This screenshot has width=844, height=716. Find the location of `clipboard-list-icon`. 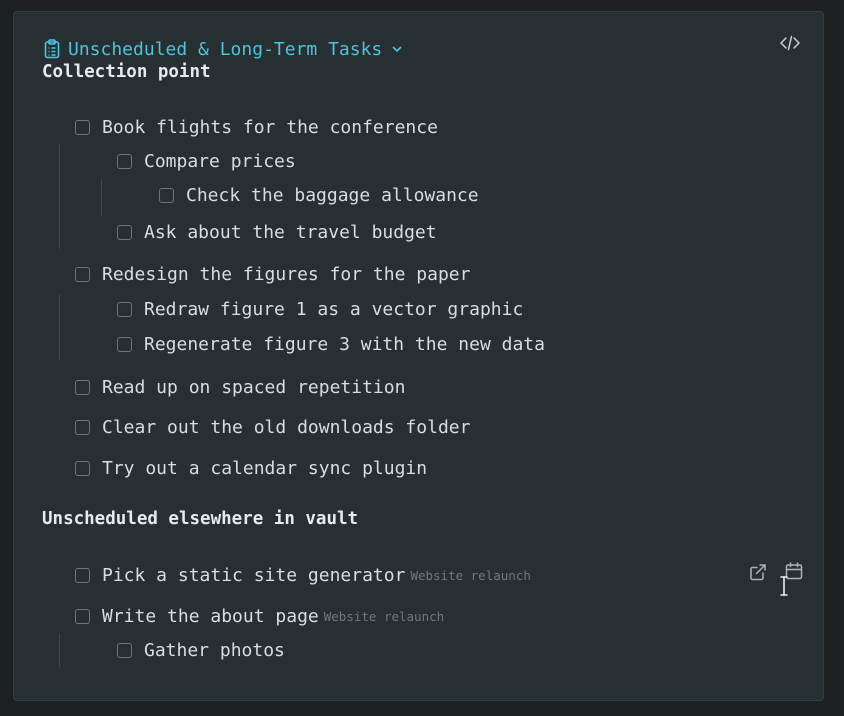

clipboard-list-icon is located at coordinates (52, 49).